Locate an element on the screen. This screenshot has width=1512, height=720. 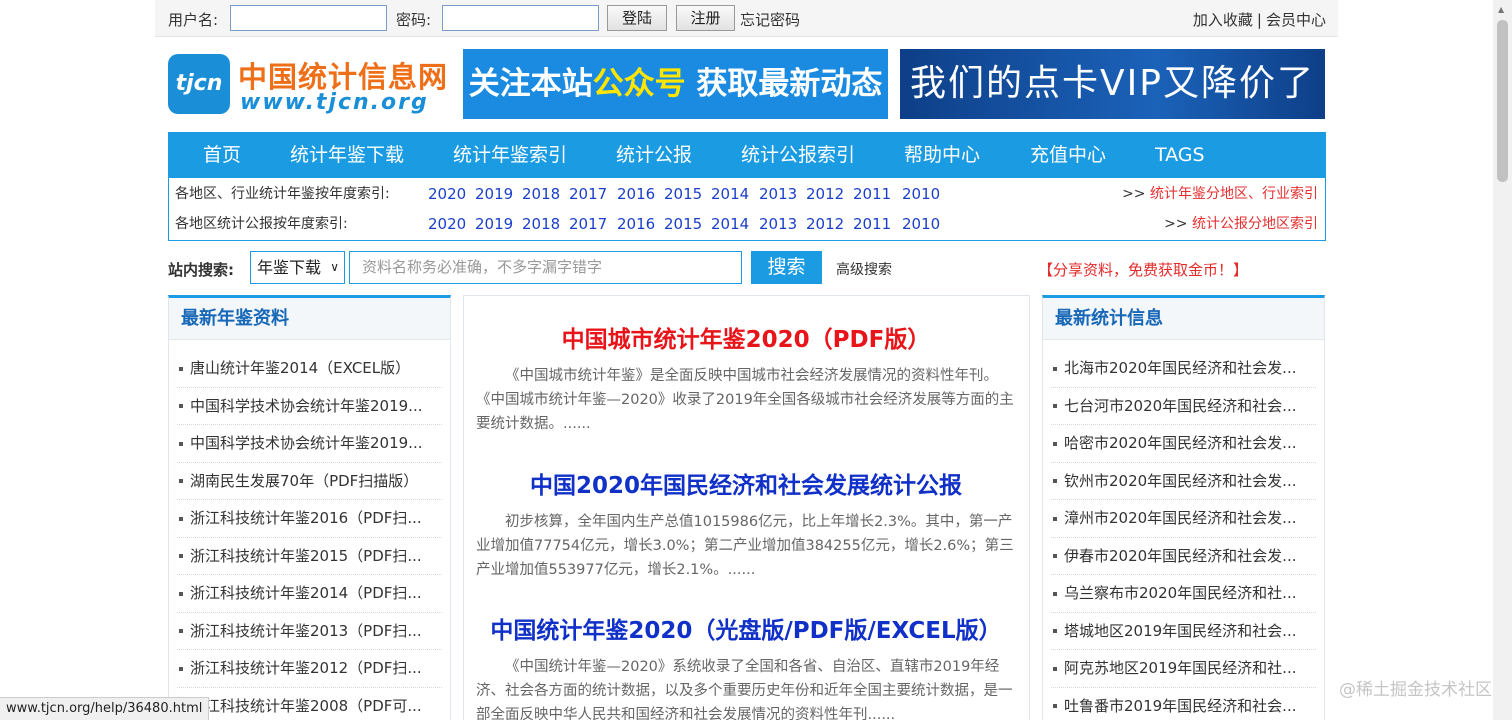
password-input is located at coordinates (520, 18).